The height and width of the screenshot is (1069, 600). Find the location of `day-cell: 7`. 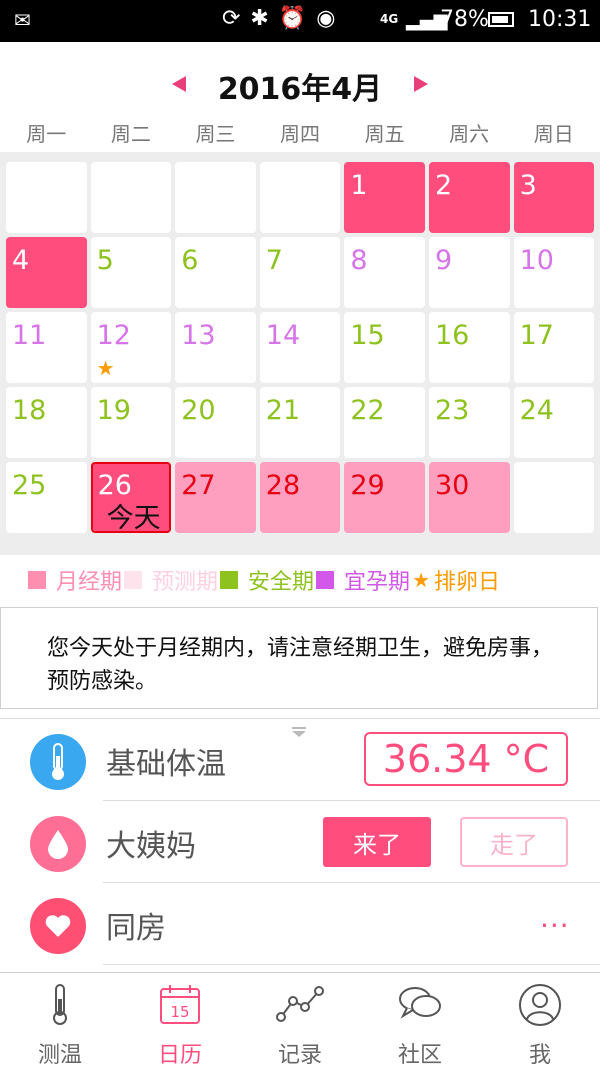

day-cell: 7 is located at coordinates (300, 272).